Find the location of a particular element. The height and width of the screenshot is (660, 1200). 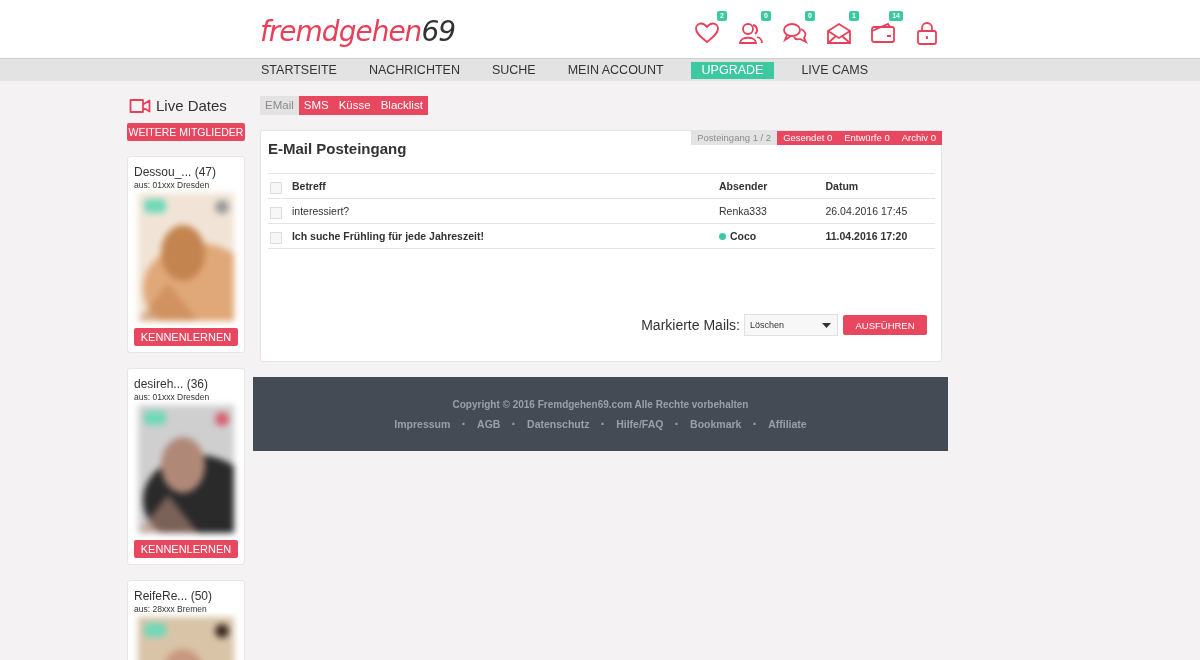

chat-icon is located at coordinates (795, 33).